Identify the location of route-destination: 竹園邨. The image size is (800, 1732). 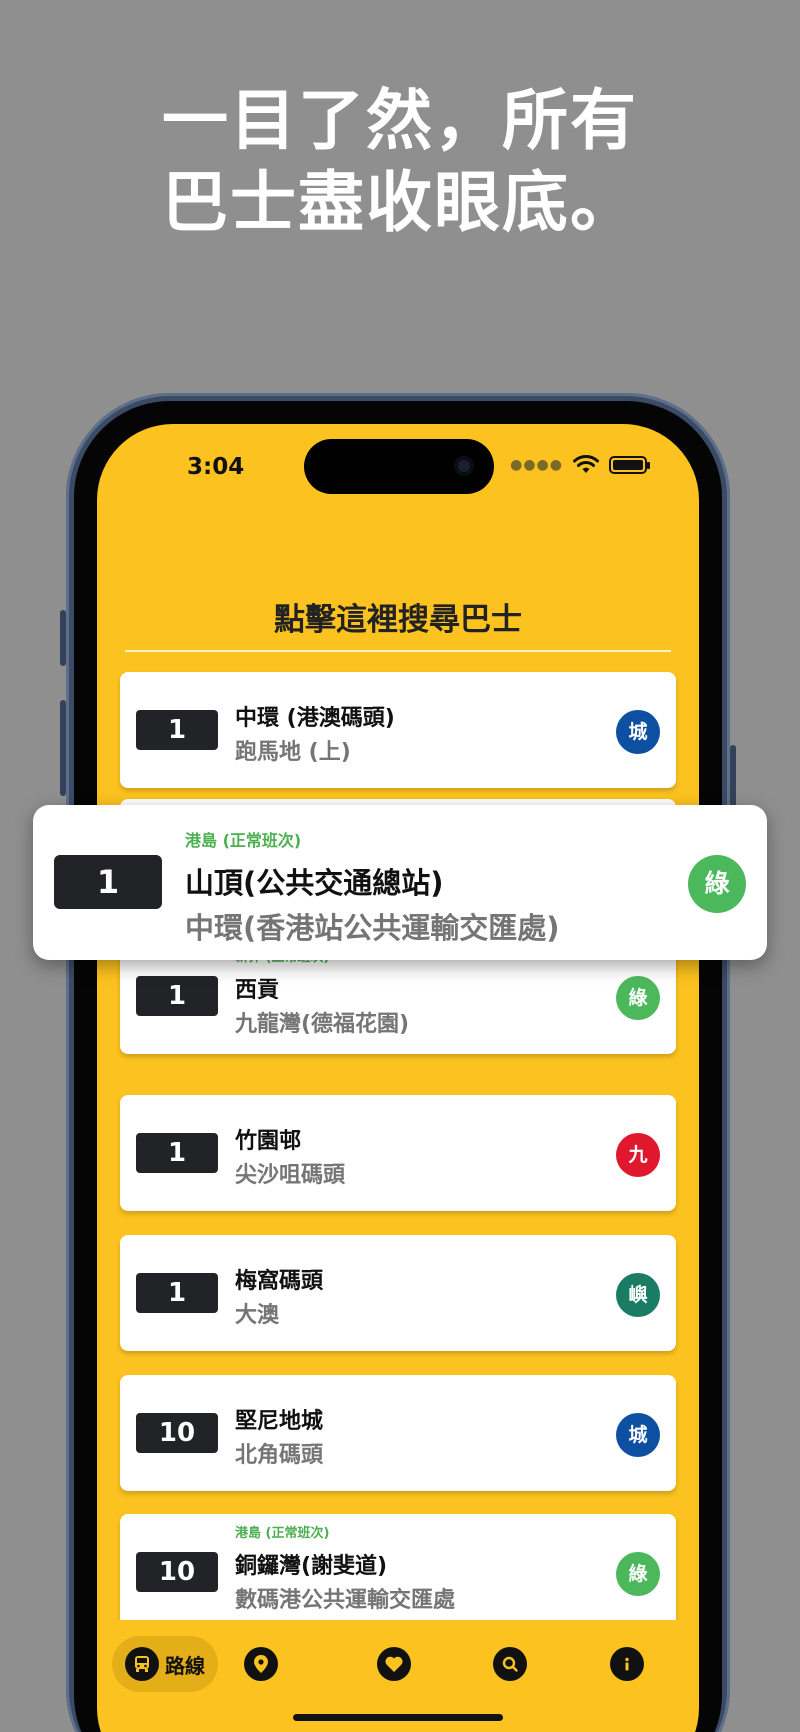
(268, 1141).